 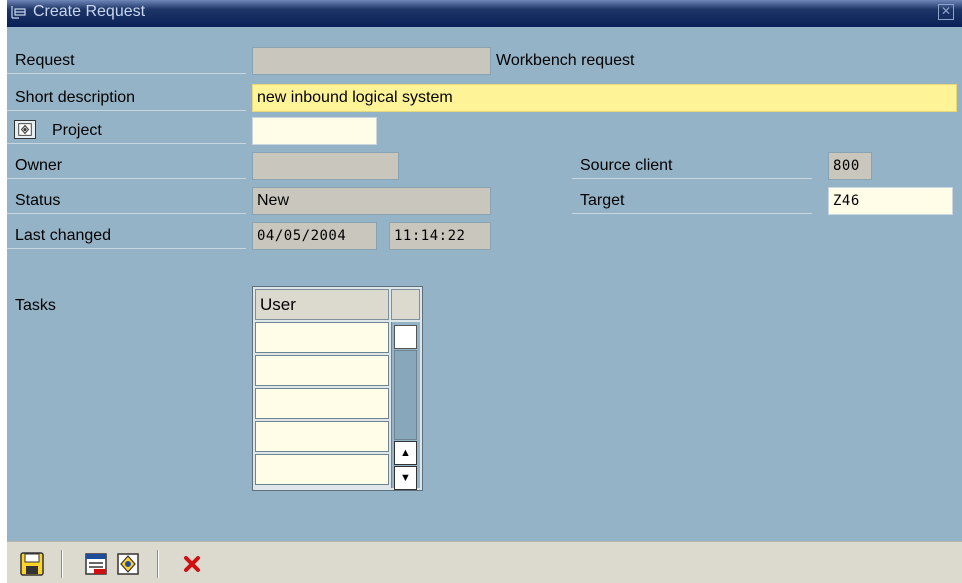 What do you see at coordinates (405, 478) in the screenshot?
I see `scroll-down-icon: ▼` at bounding box center [405, 478].